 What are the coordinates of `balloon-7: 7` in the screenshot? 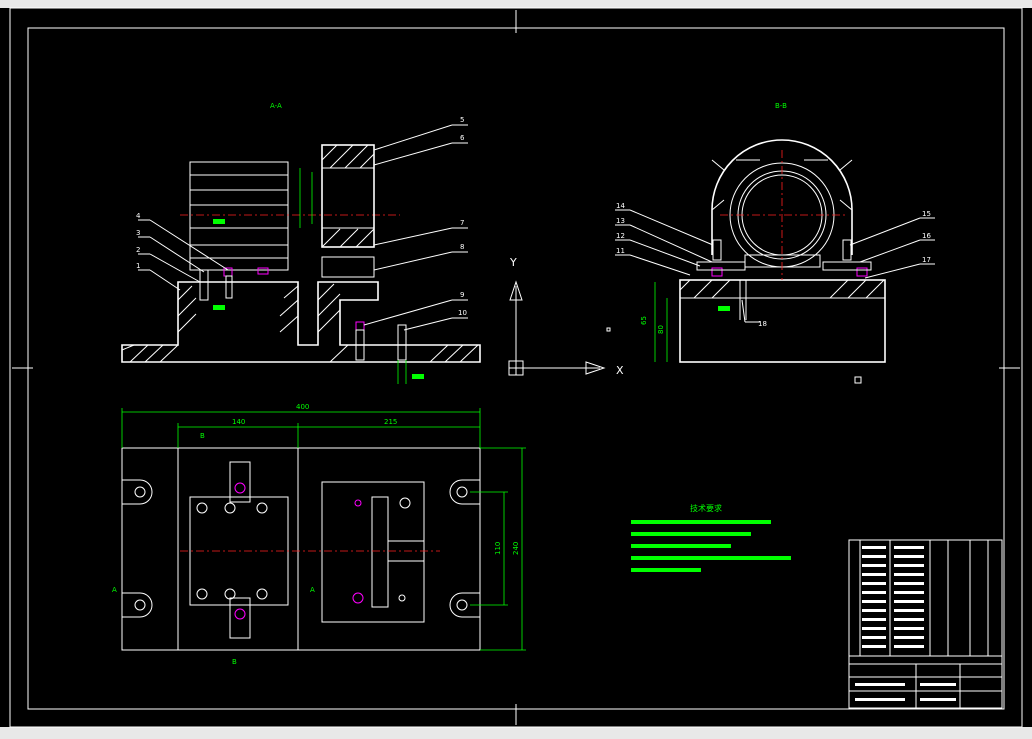 It's located at (462, 223).